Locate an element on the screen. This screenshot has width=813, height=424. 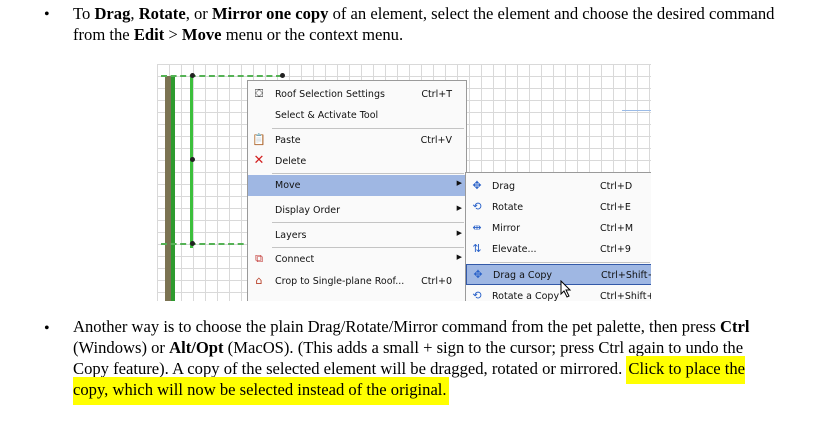
p1-text: To is located at coordinates (84, 13).